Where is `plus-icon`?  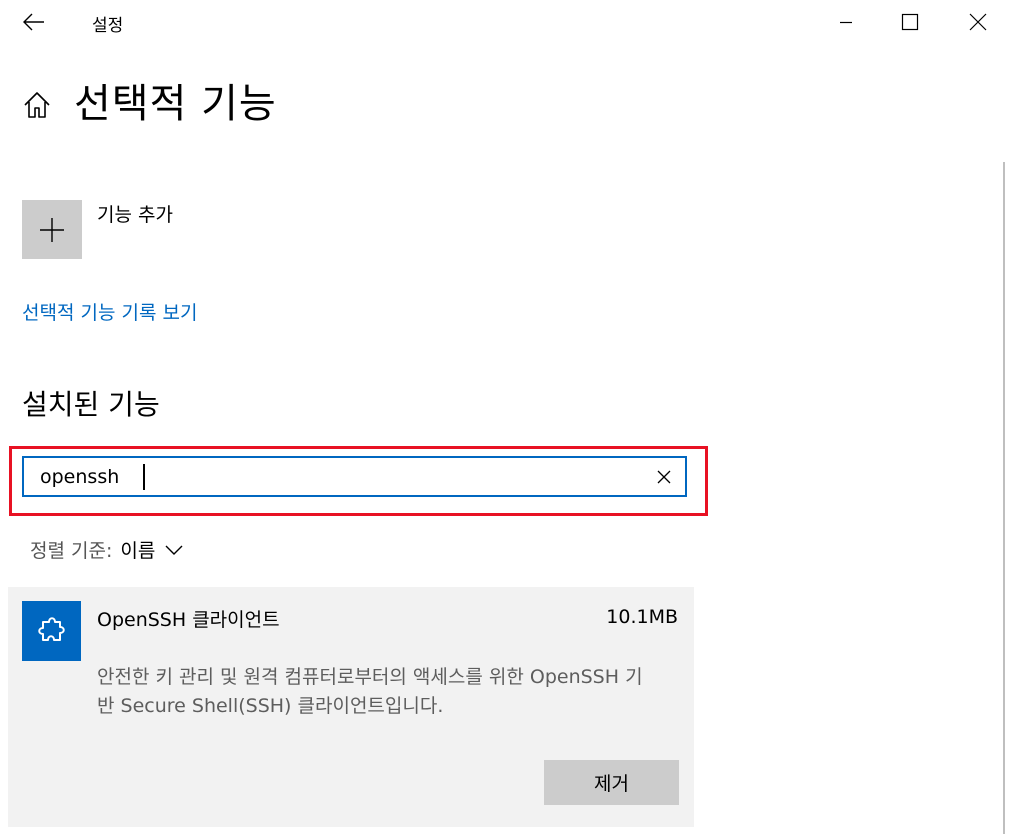
plus-icon is located at coordinates (52, 229).